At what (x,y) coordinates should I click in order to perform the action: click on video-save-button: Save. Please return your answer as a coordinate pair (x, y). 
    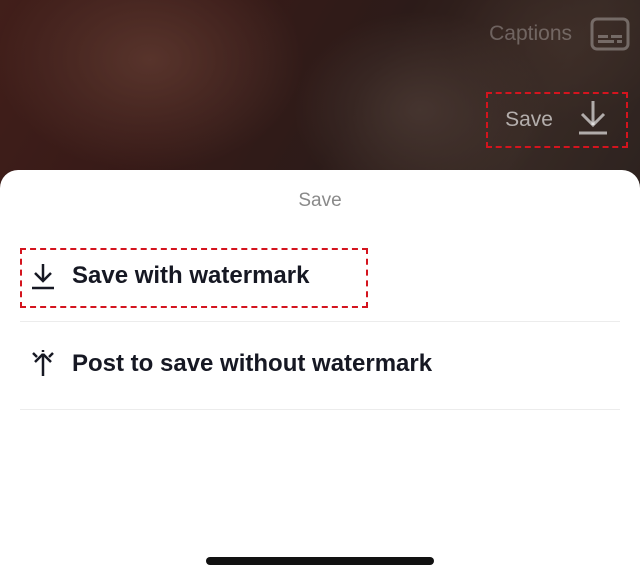
    Looking at the image, I should click on (557, 120).